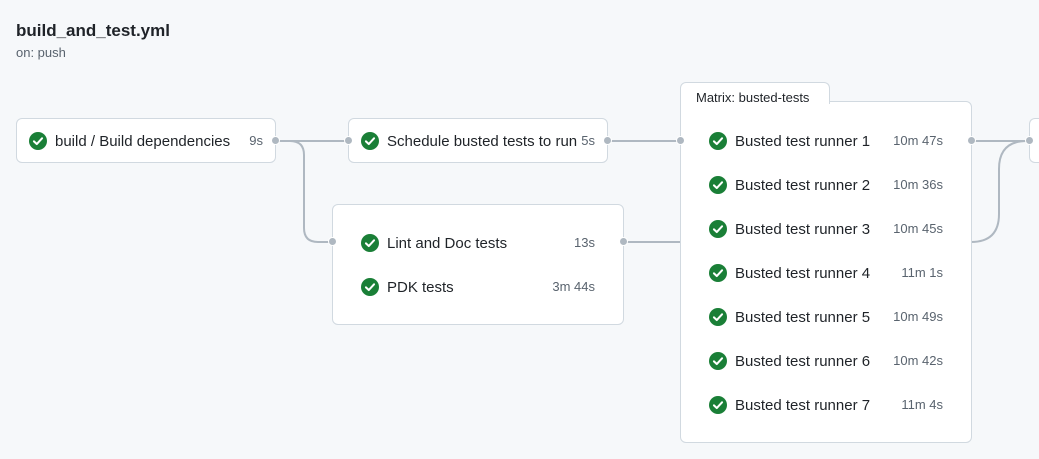 This screenshot has height=459, width=1039. I want to click on job-name: PDK tests, so click(420, 287).